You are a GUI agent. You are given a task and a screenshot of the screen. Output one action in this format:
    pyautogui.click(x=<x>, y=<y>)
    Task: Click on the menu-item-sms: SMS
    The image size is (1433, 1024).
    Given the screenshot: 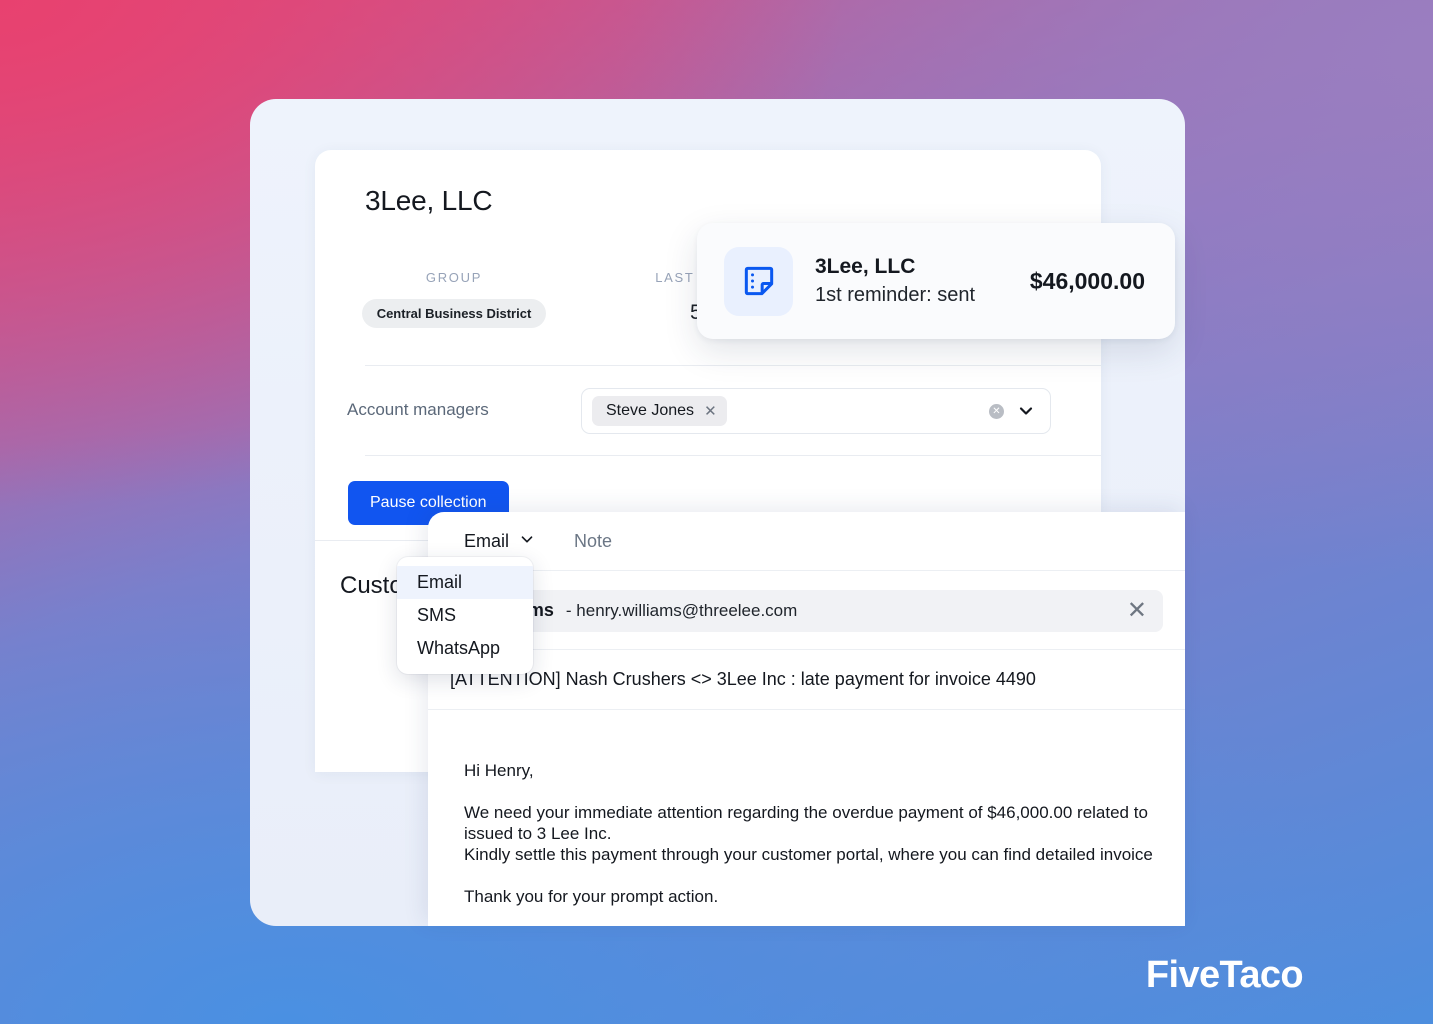 What is the action you would take?
    pyautogui.click(x=465, y=615)
    